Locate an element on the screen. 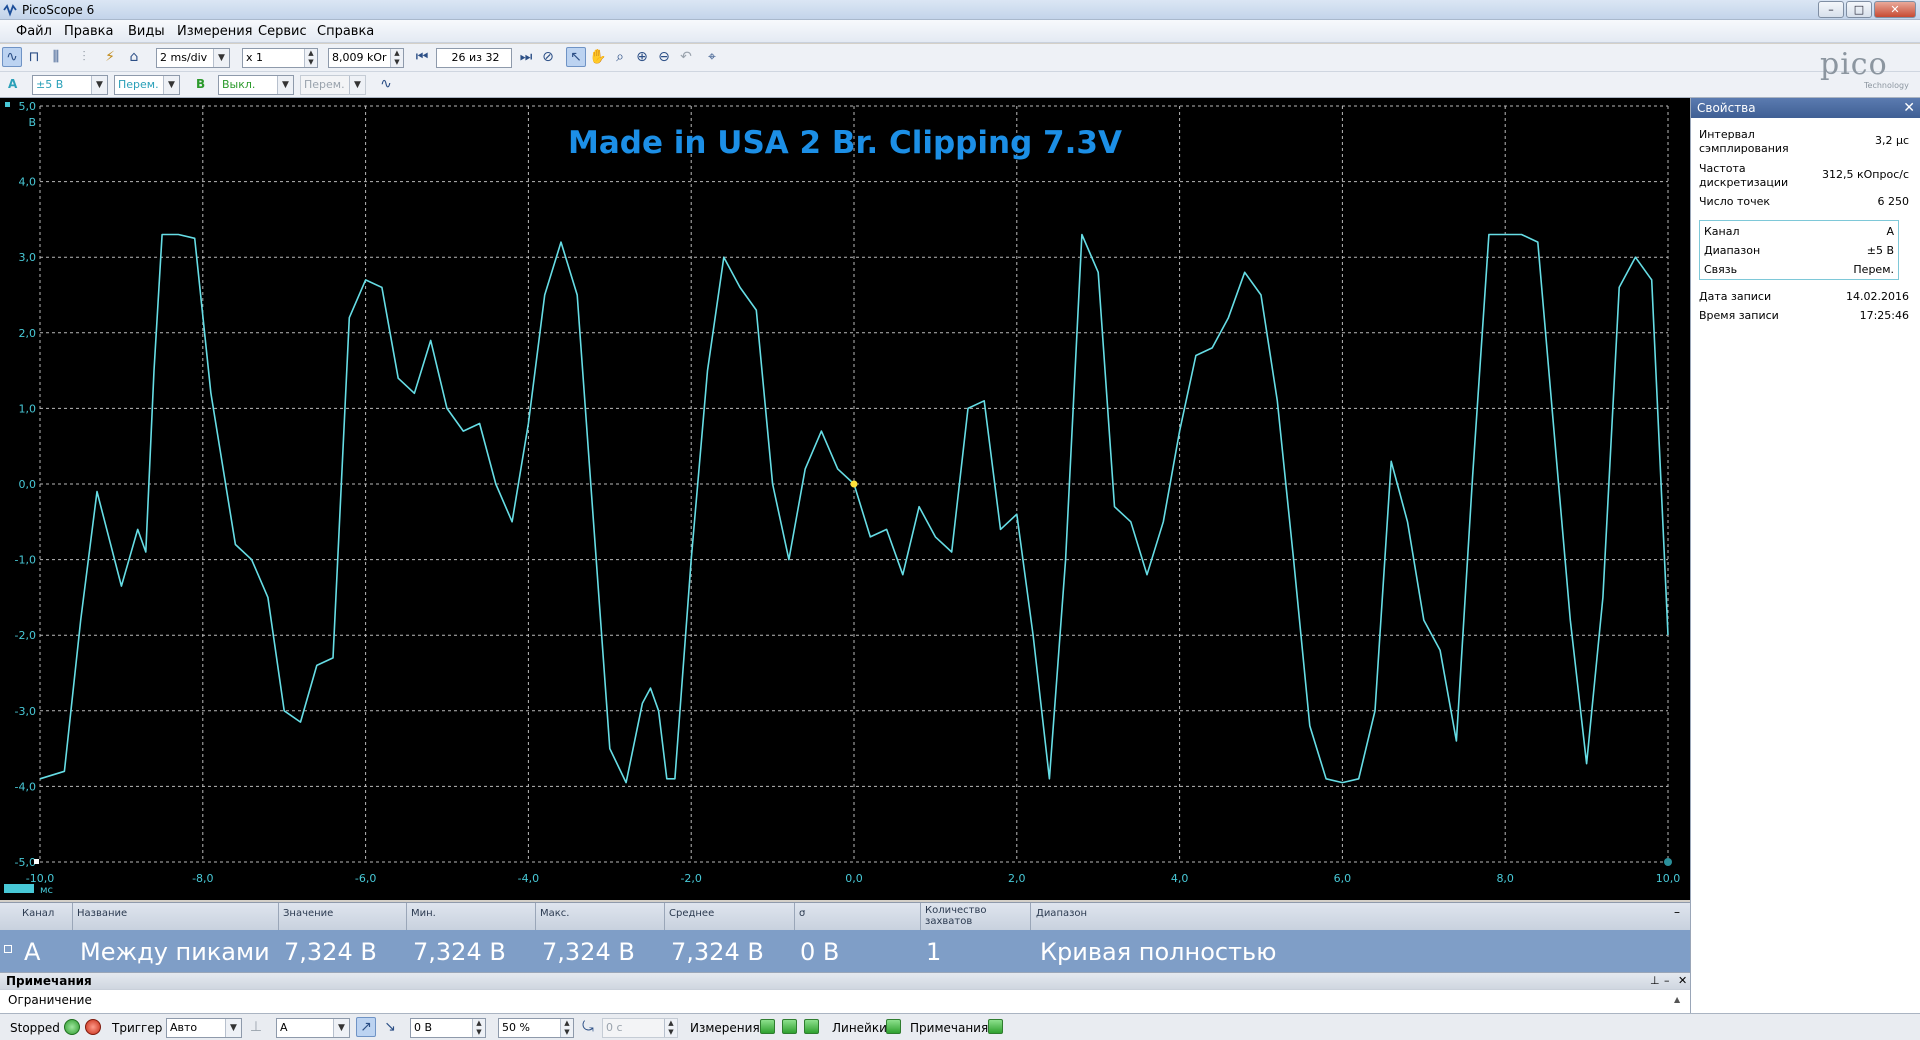  column-header: Мин. is located at coordinates (423, 913).